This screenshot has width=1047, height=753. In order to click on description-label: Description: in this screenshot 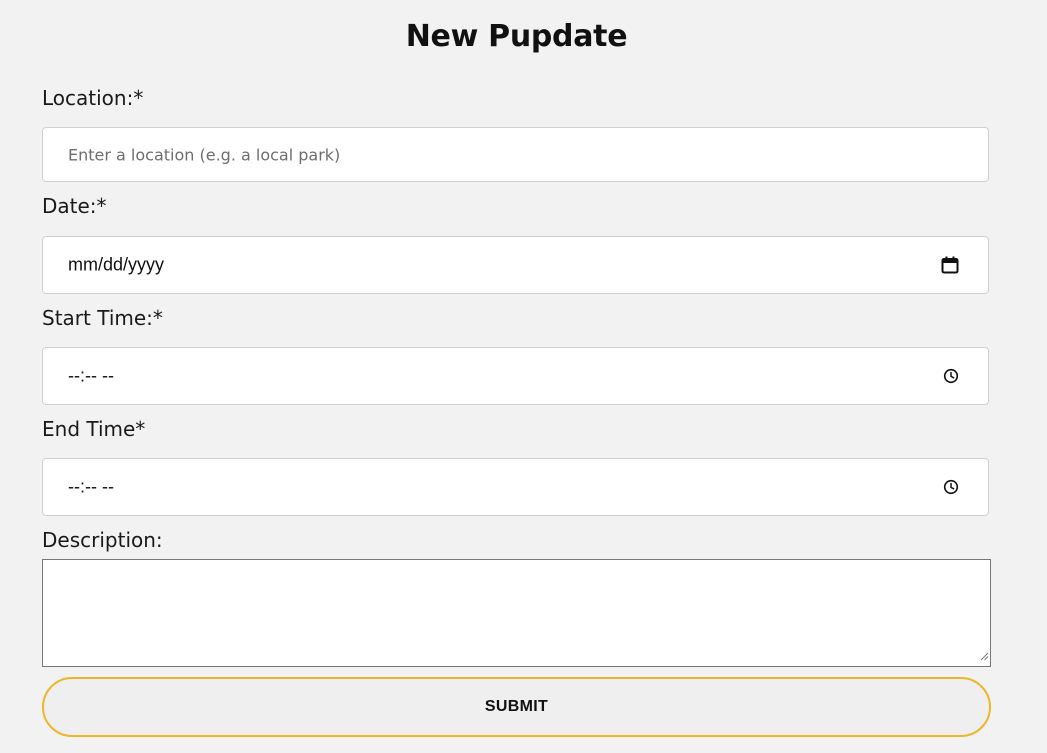, I will do `click(102, 540)`.